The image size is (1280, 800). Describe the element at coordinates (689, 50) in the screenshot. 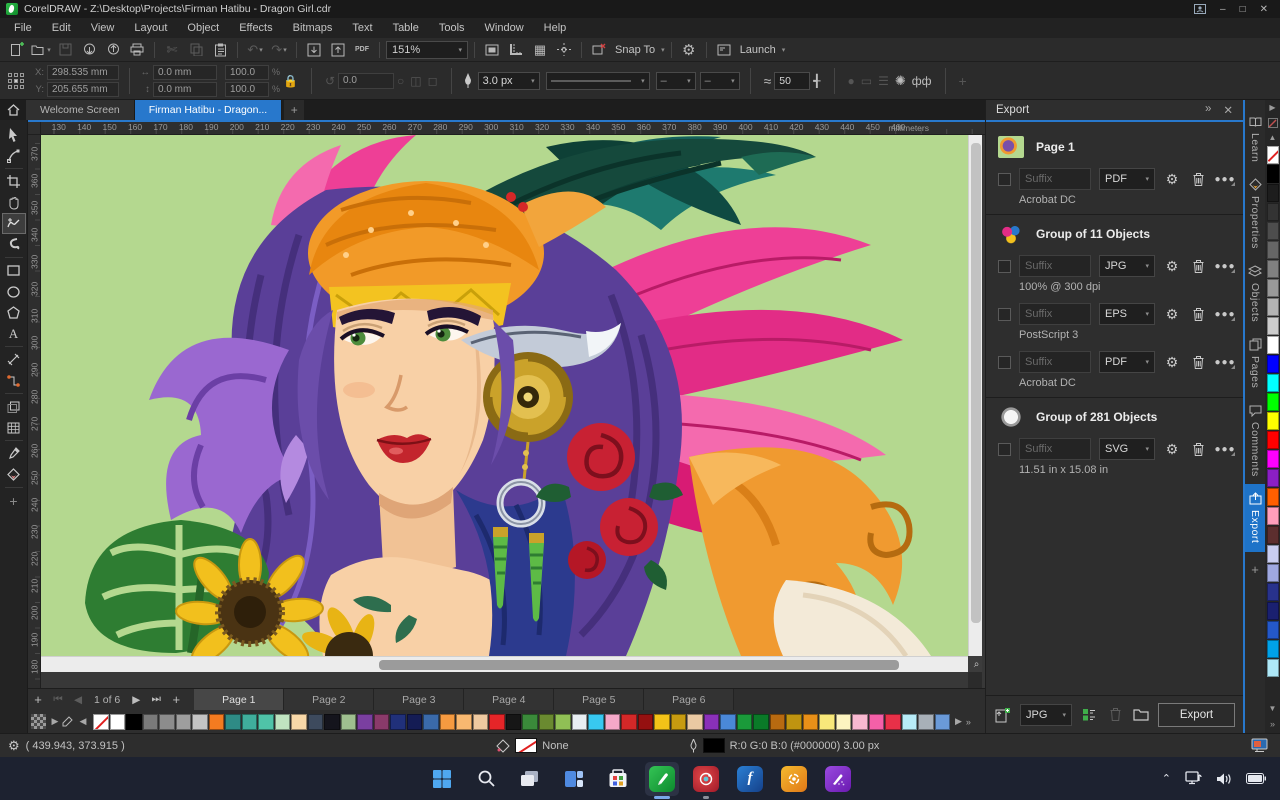

I see `options-gear-icon: ⚙` at that location.